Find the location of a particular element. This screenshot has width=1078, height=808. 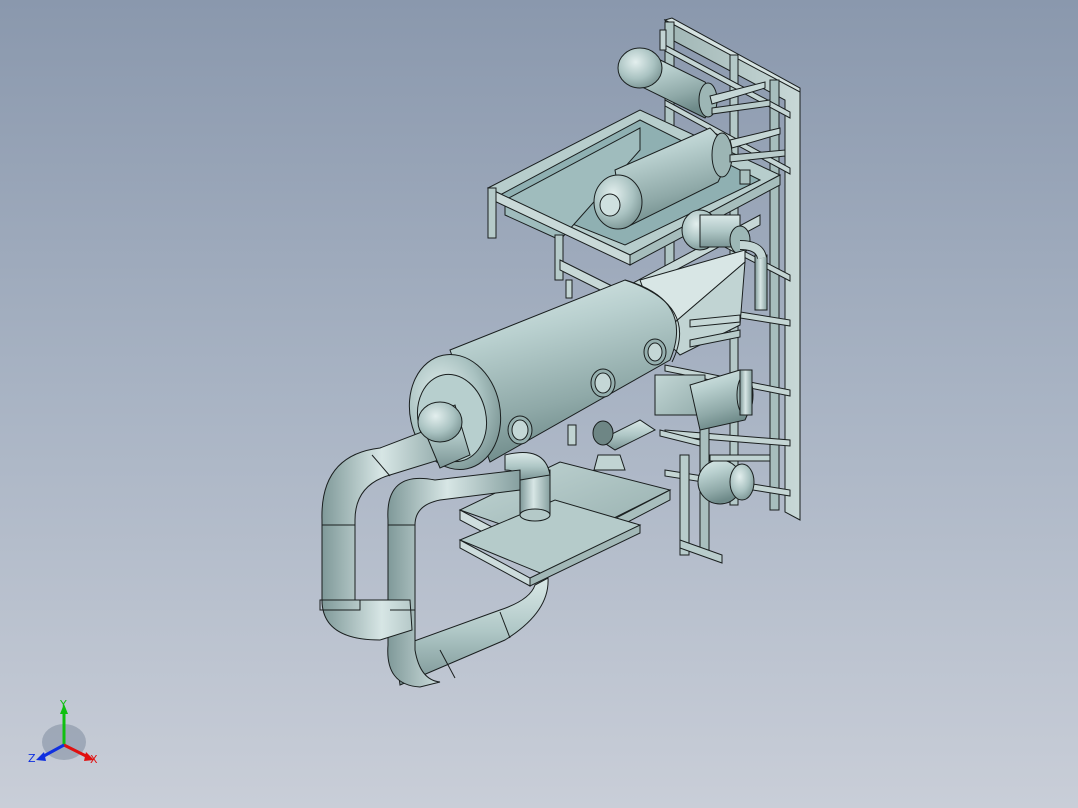

x-axis-label: X is located at coordinates (94, 759).